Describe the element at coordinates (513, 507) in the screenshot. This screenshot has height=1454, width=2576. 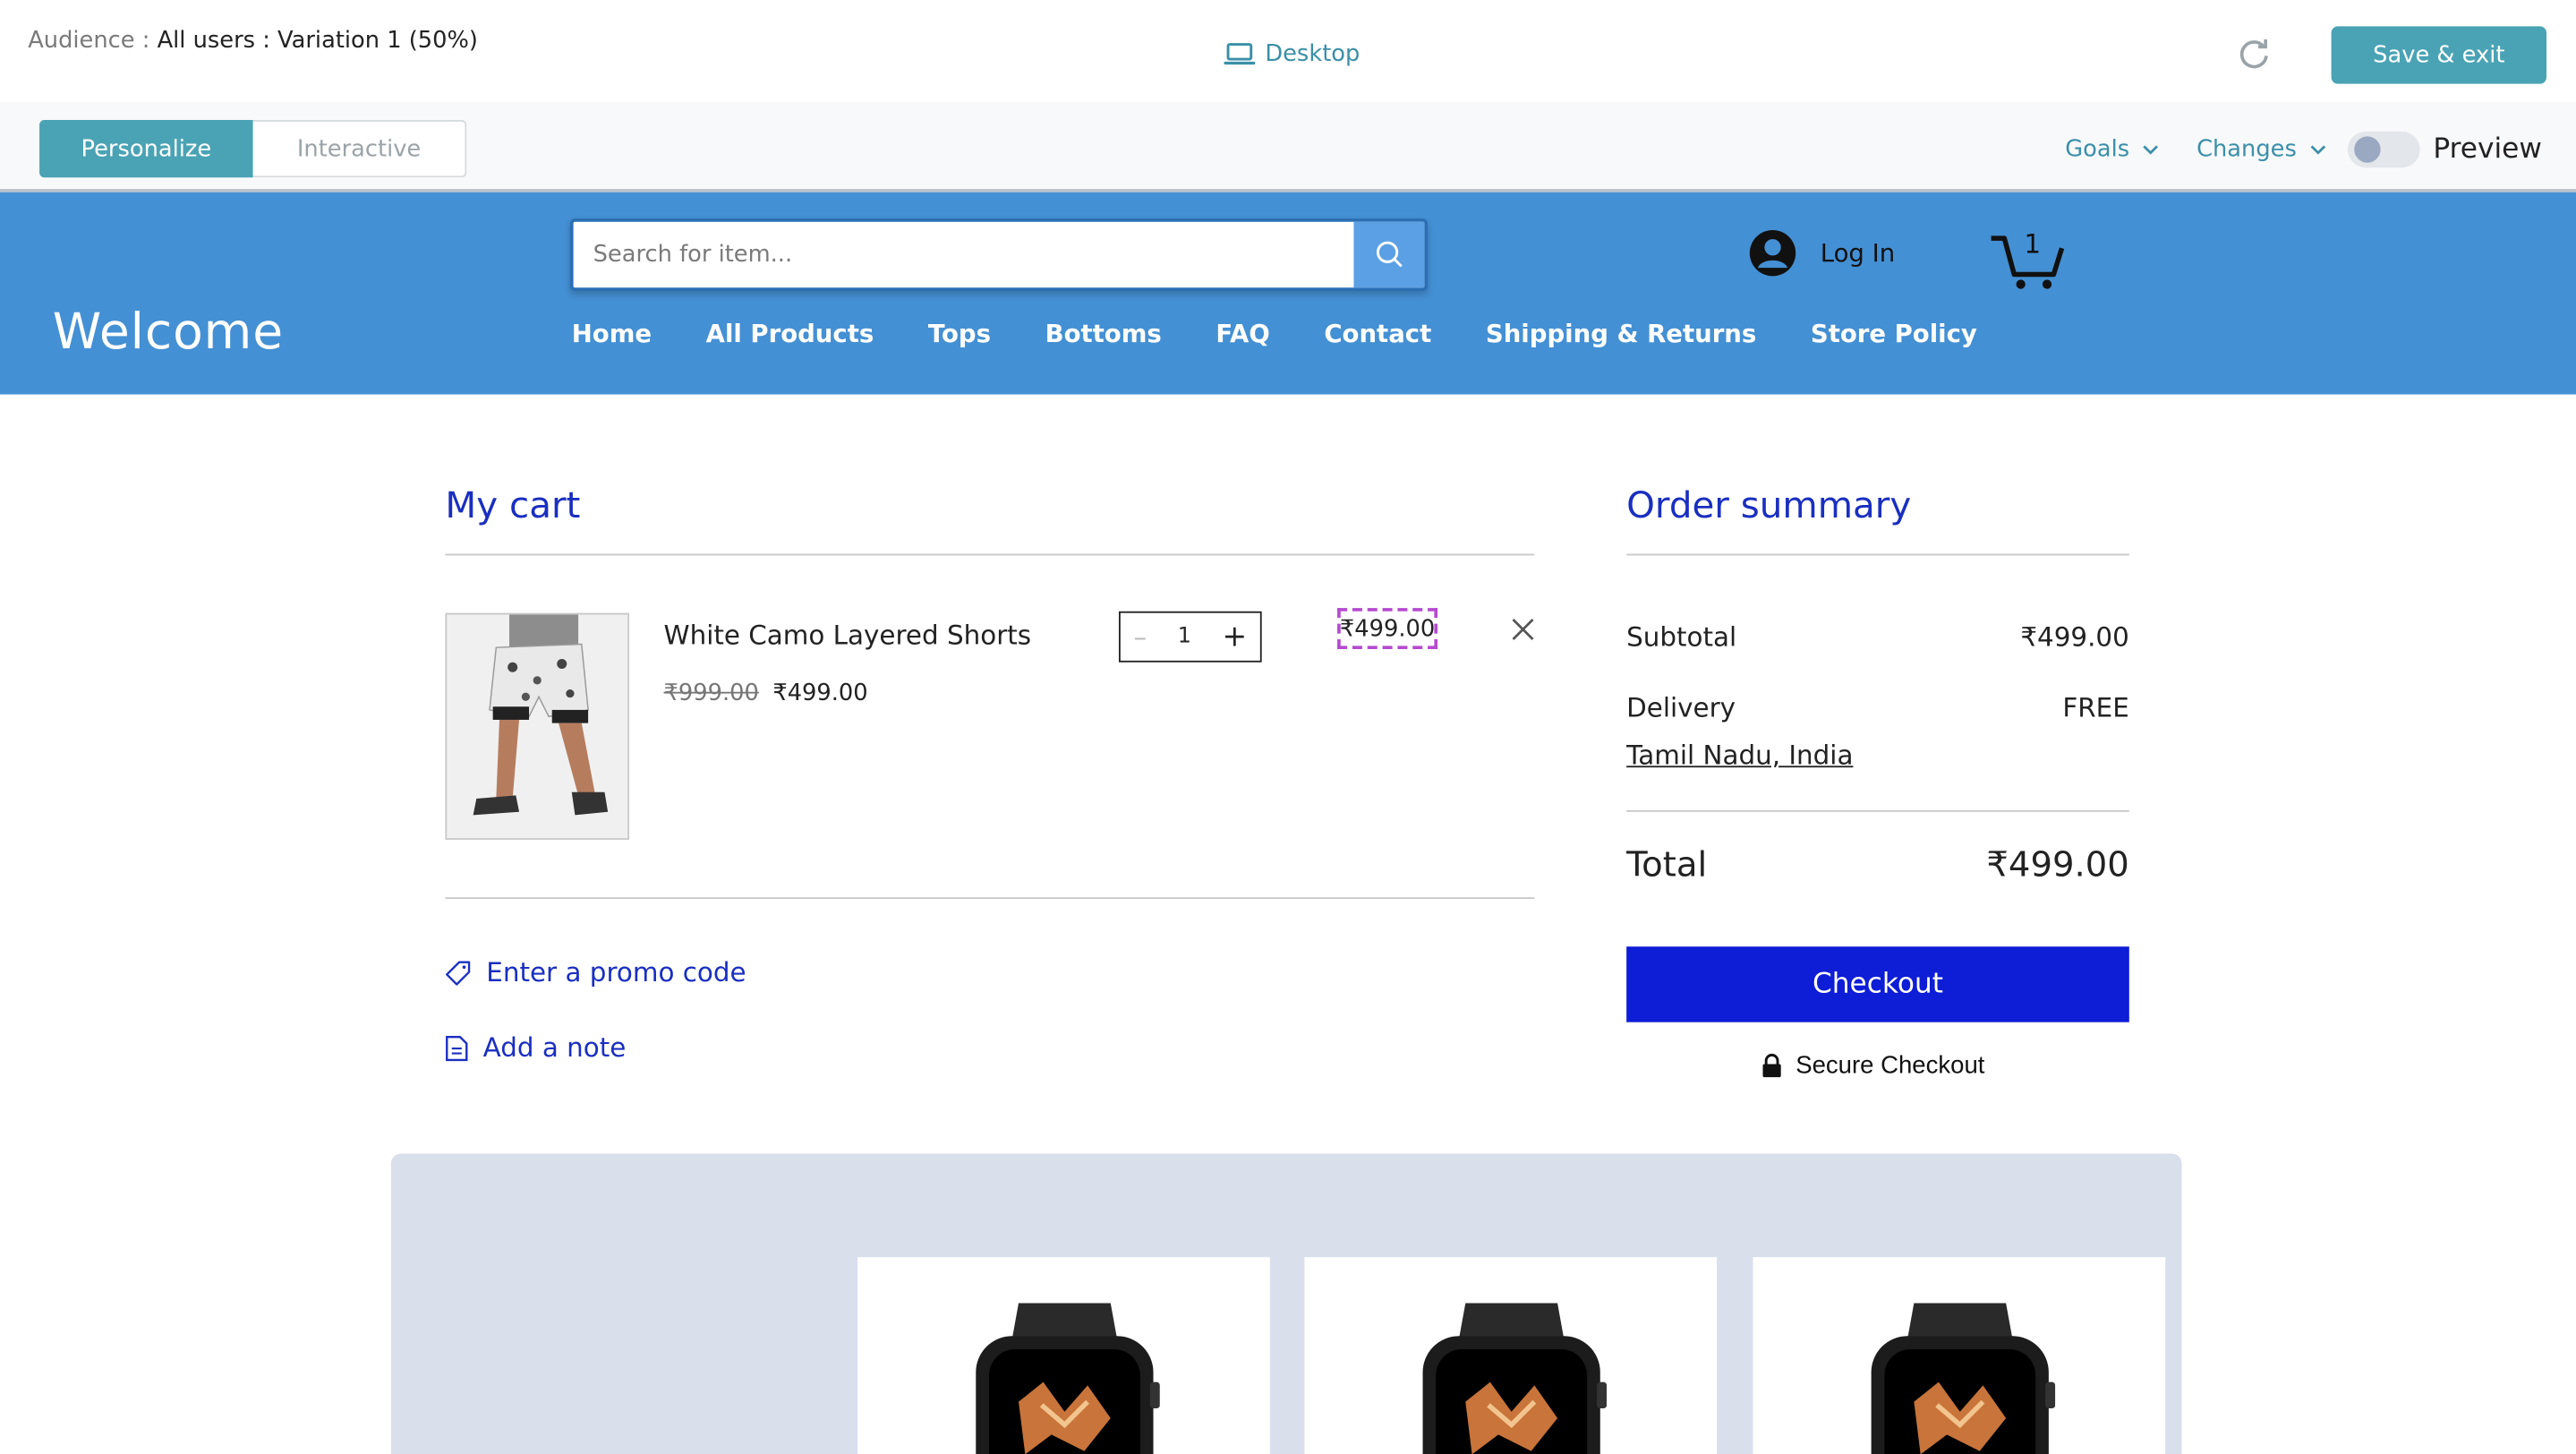
I see `cart-title: My cart` at that location.